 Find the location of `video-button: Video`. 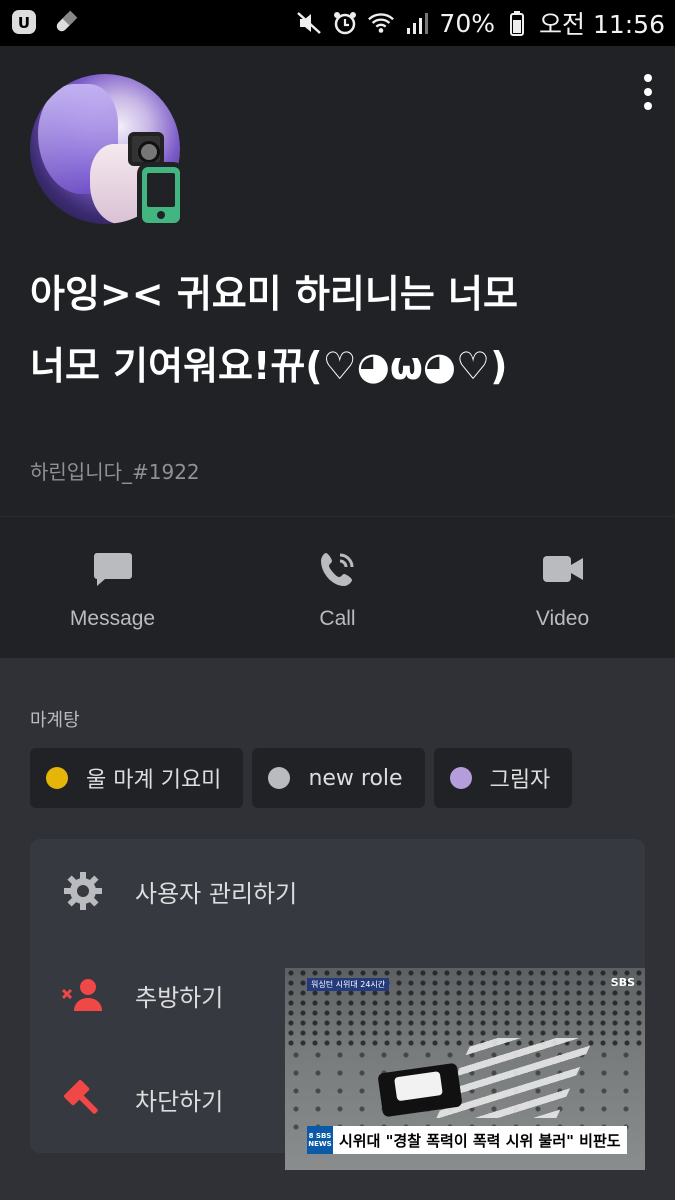

video-button: Video is located at coordinates (562, 587).